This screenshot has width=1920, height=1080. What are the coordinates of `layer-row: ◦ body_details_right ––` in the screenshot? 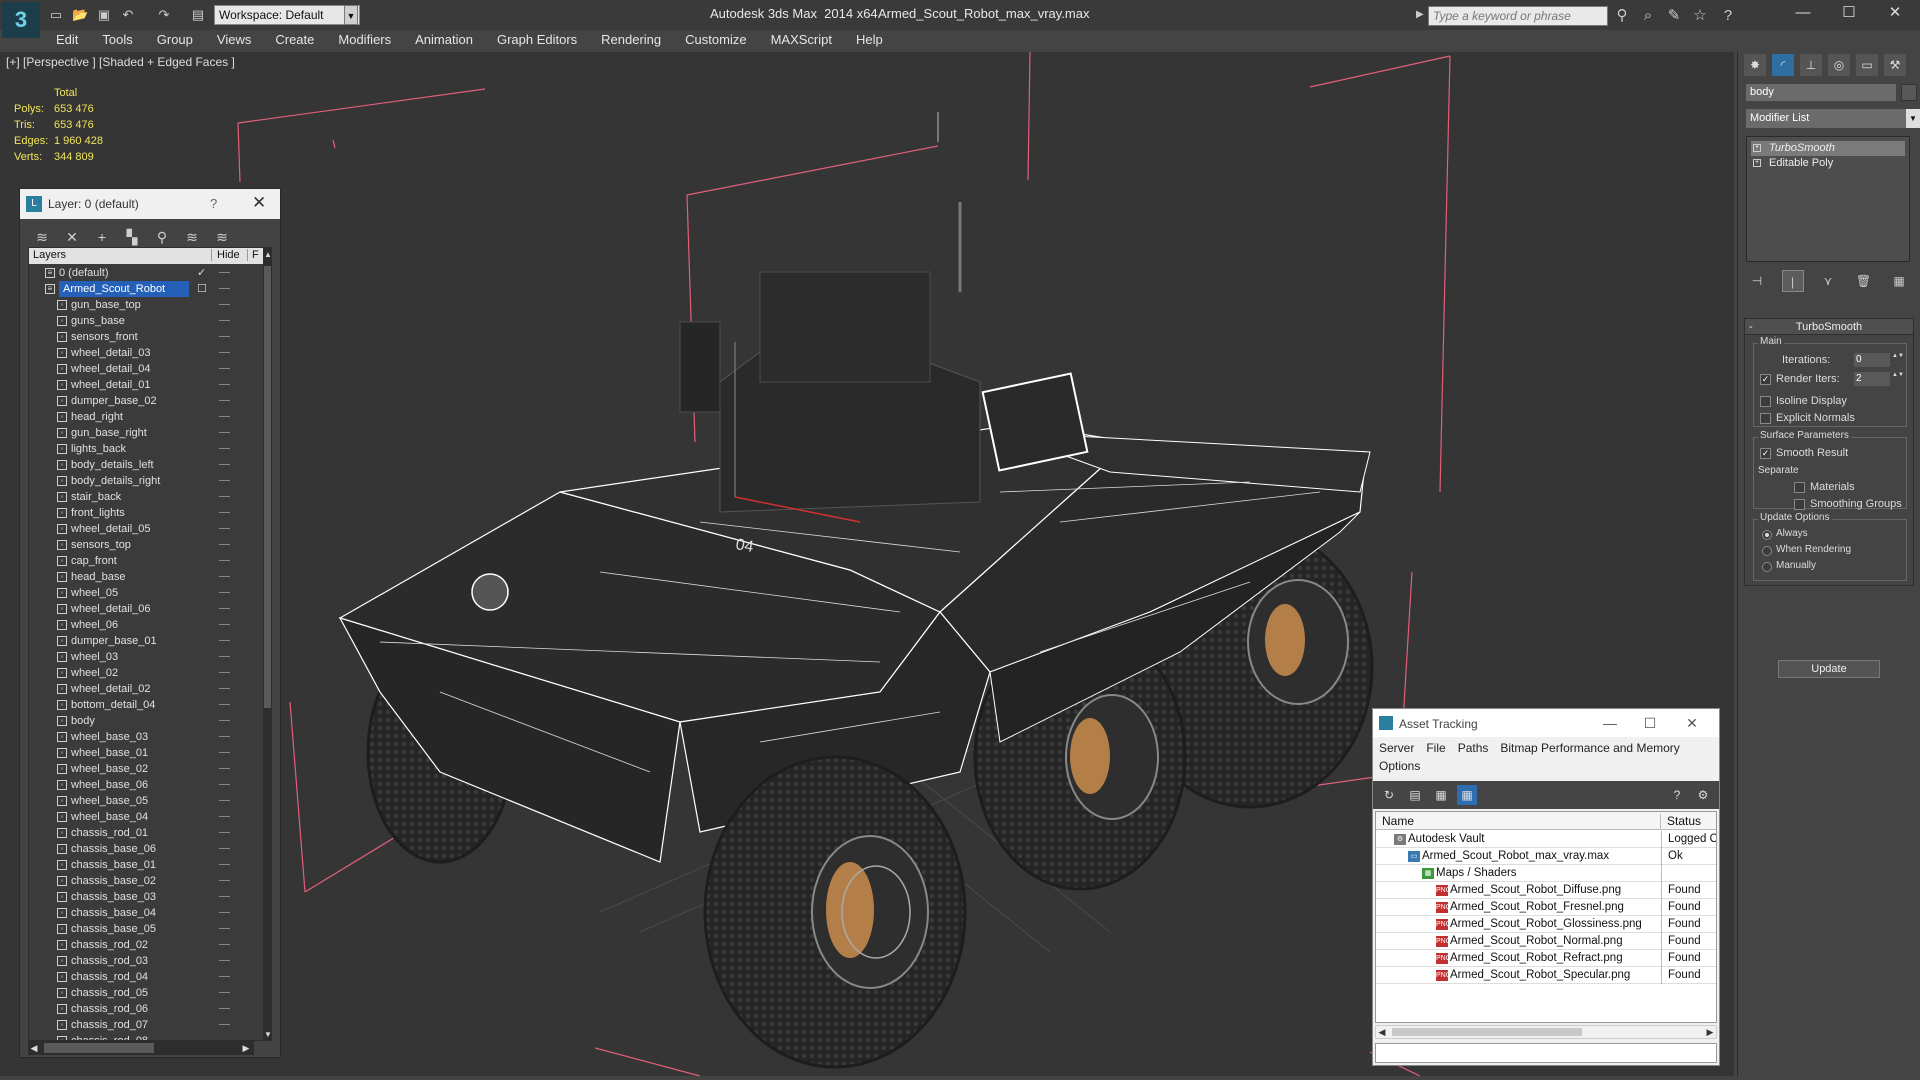 It's located at (139, 481).